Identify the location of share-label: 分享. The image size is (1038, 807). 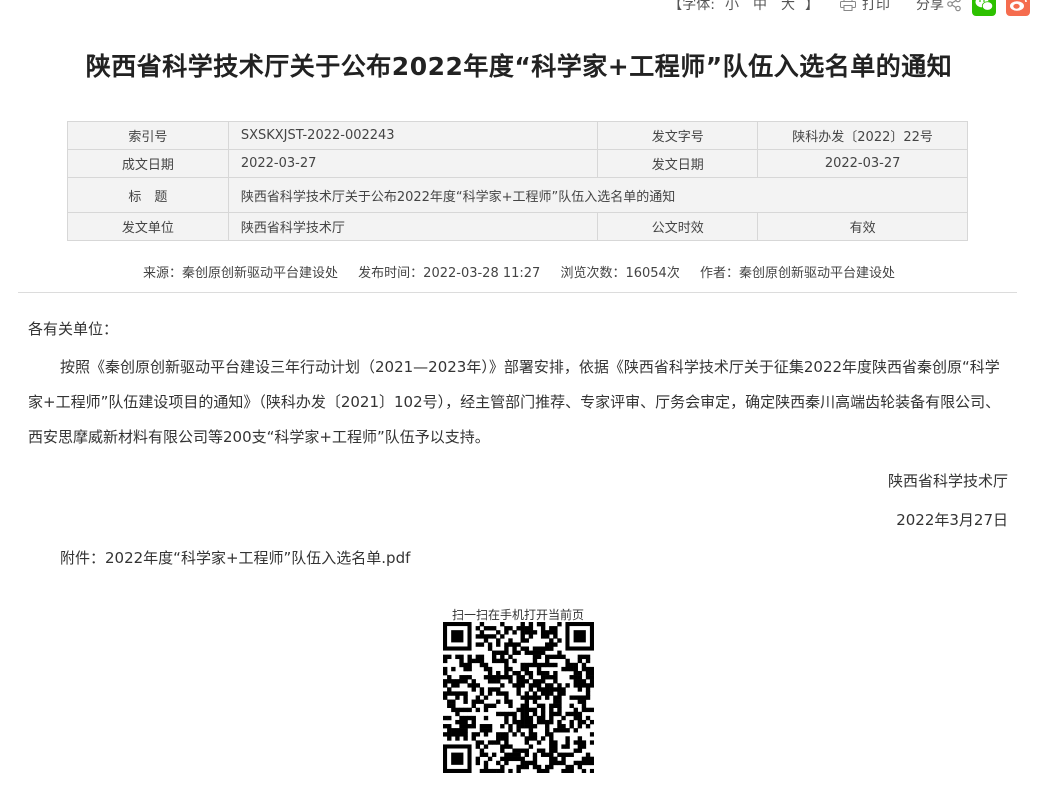
(930, 6).